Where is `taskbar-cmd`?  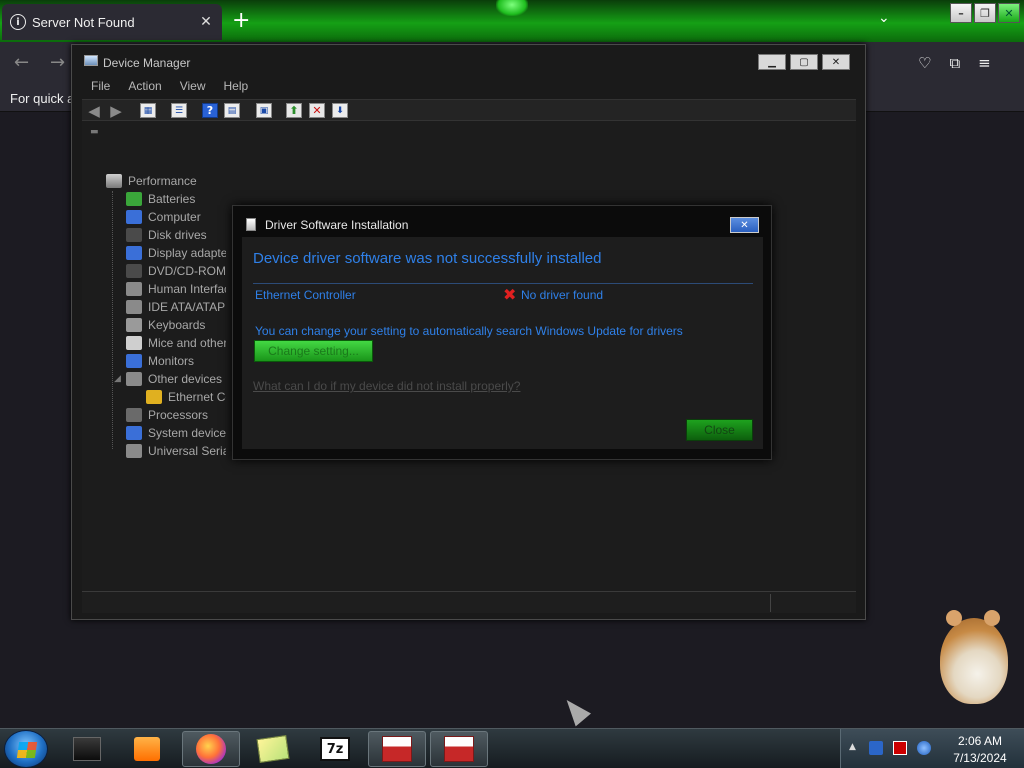 taskbar-cmd is located at coordinates (87, 749).